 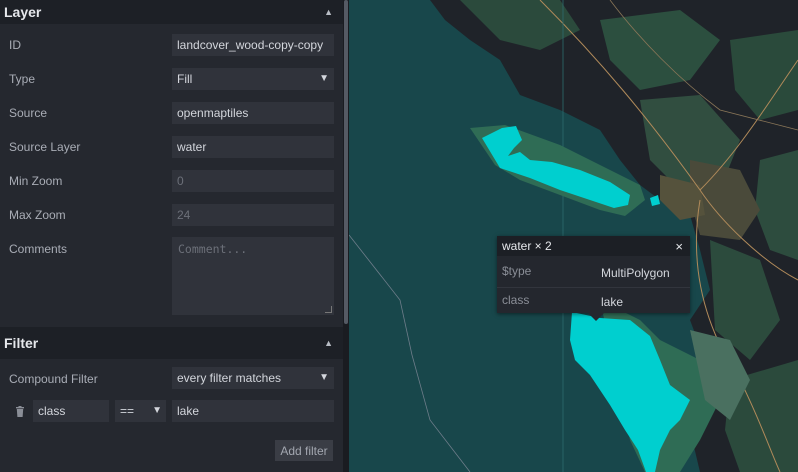 What do you see at coordinates (171, 12) in the screenshot?
I see `layer-section-header: Layer ▲` at bounding box center [171, 12].